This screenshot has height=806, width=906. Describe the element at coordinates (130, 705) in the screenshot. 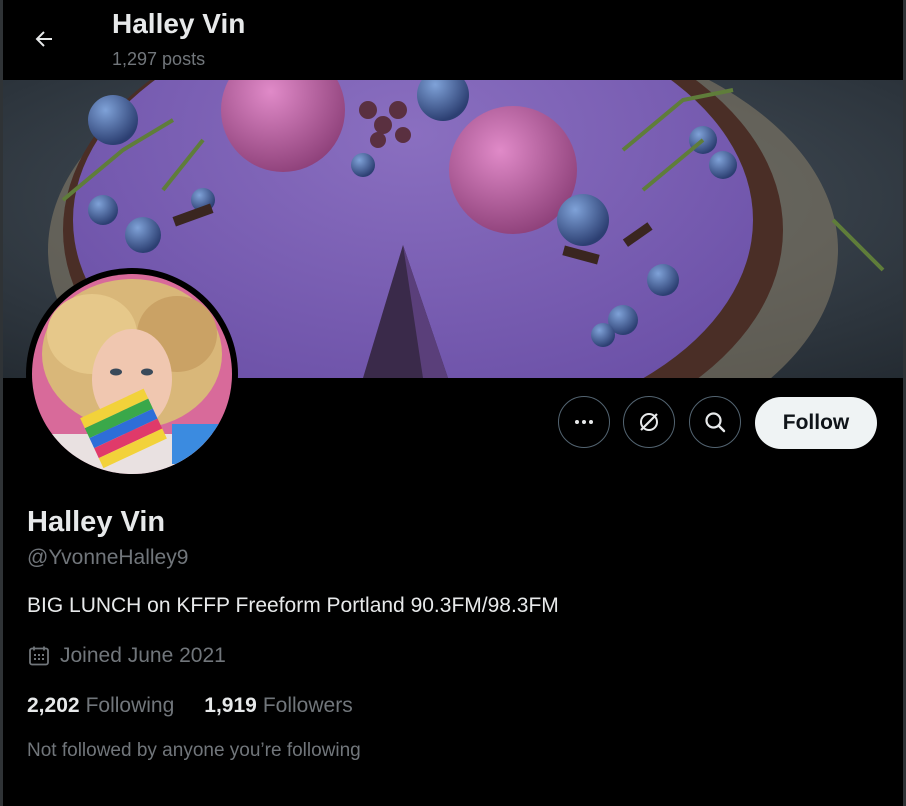

I see `following-label: Following` at that location.